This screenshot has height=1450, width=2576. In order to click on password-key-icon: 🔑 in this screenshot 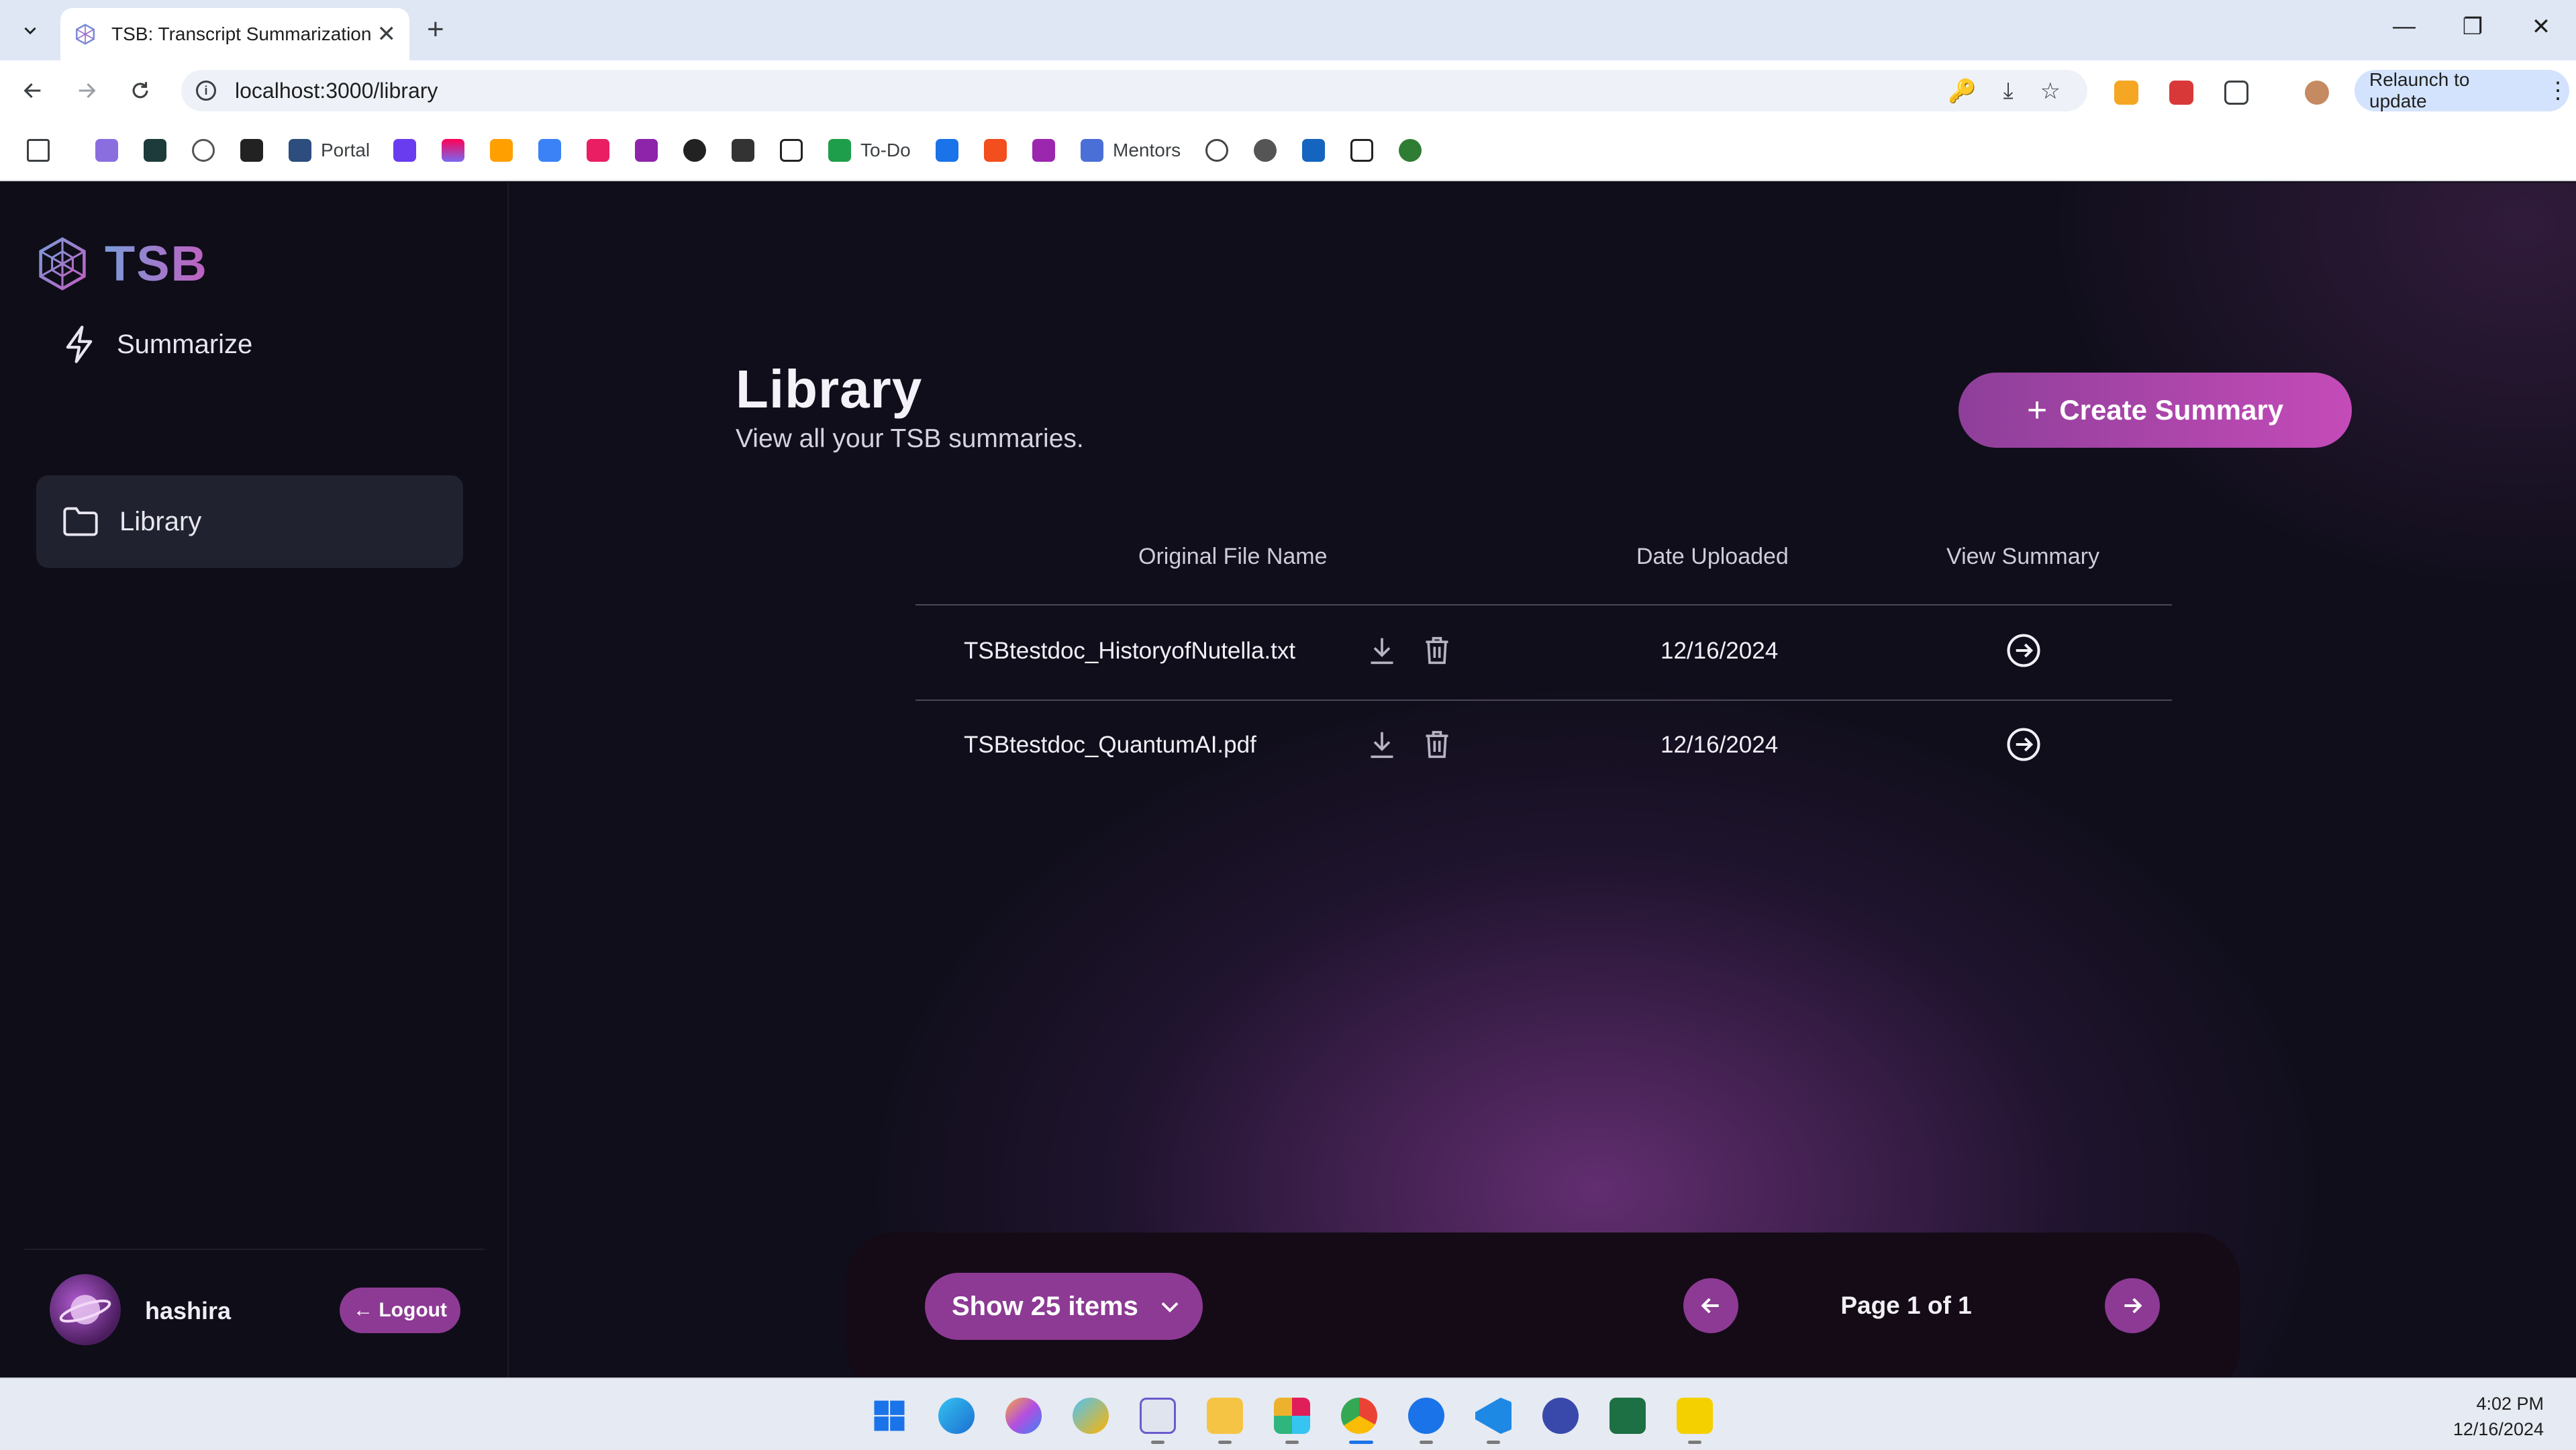, I will do `click(1962, 91)`.